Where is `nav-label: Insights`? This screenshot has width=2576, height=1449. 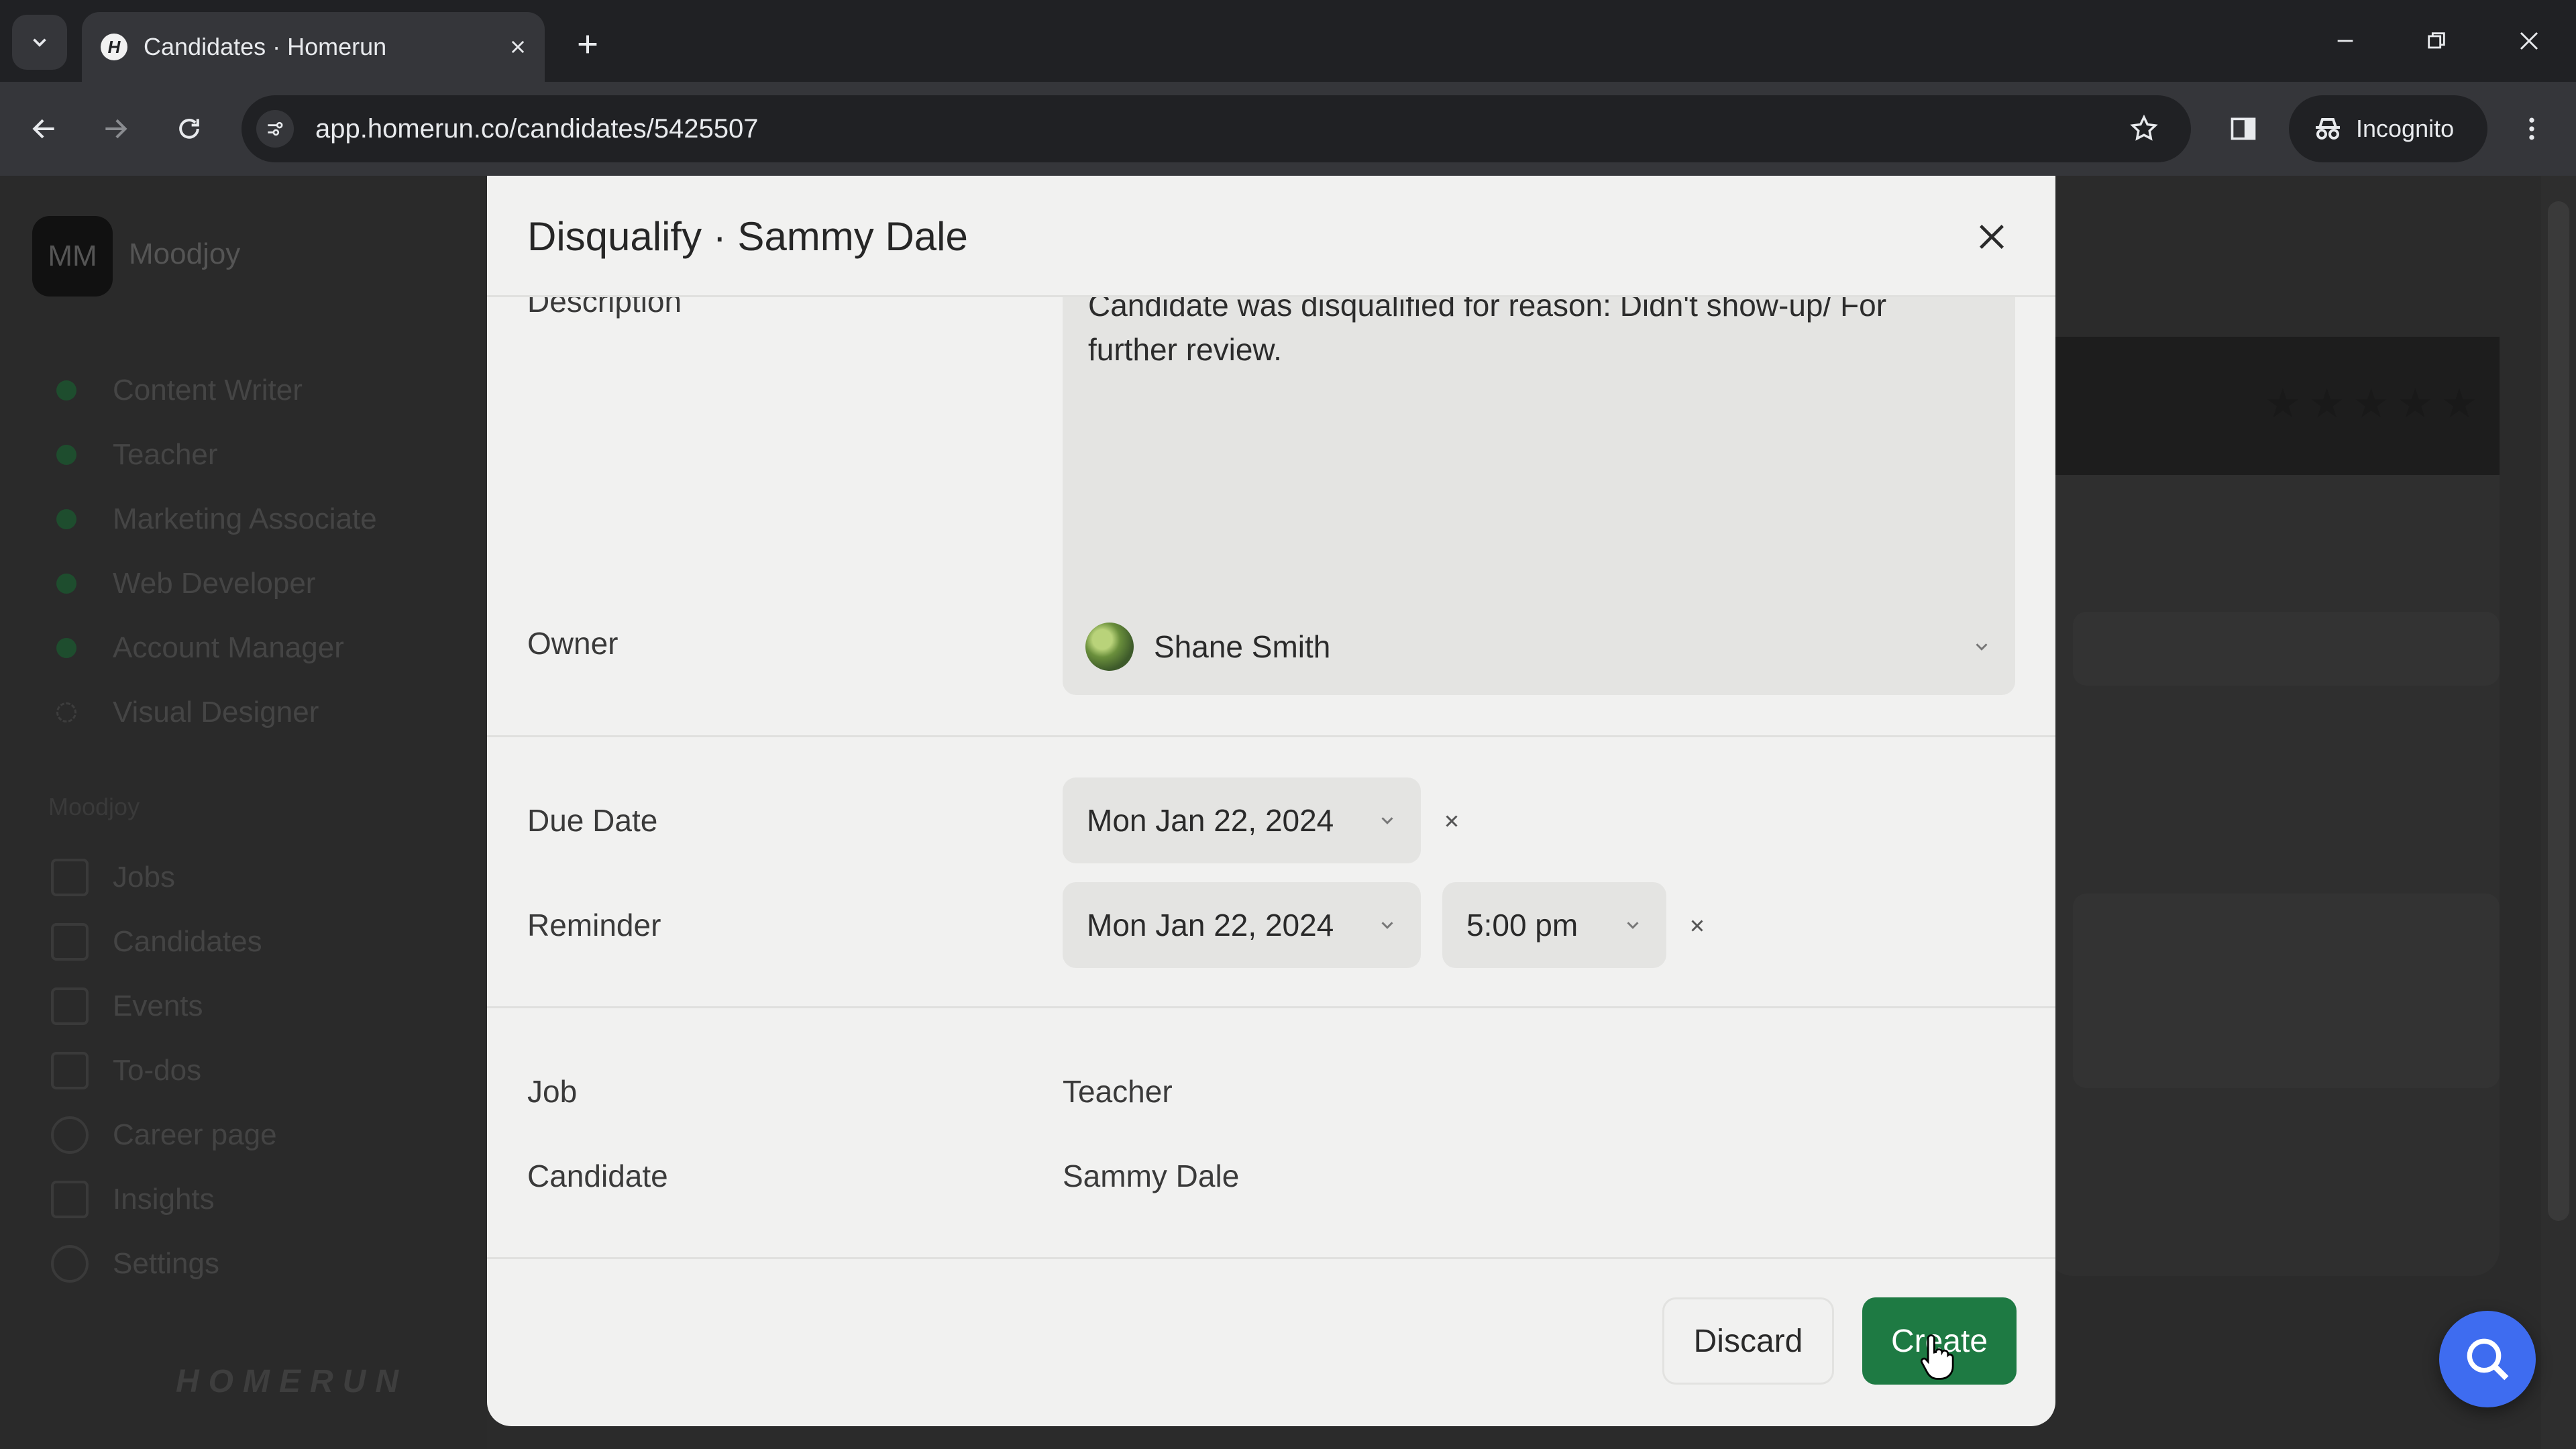 nav-label: Insights is located at coordinates (164, 1199).